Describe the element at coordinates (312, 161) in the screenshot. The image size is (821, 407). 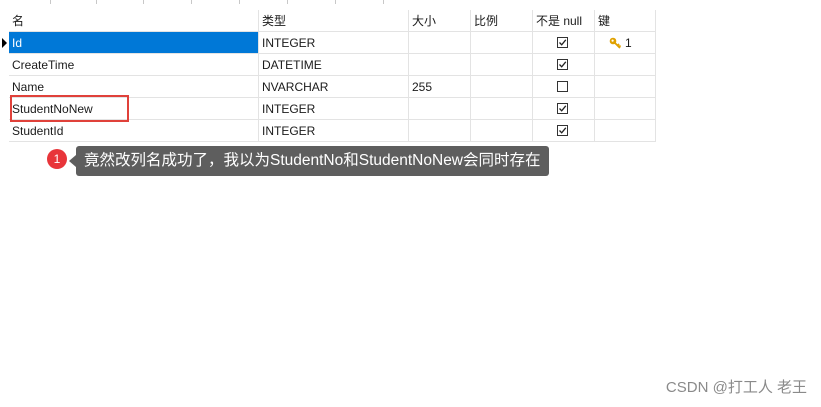
I see `annotation-callout: 竟然改列名成功了，我以为StudentNo和StudentNoNew会同时存在` at that location.